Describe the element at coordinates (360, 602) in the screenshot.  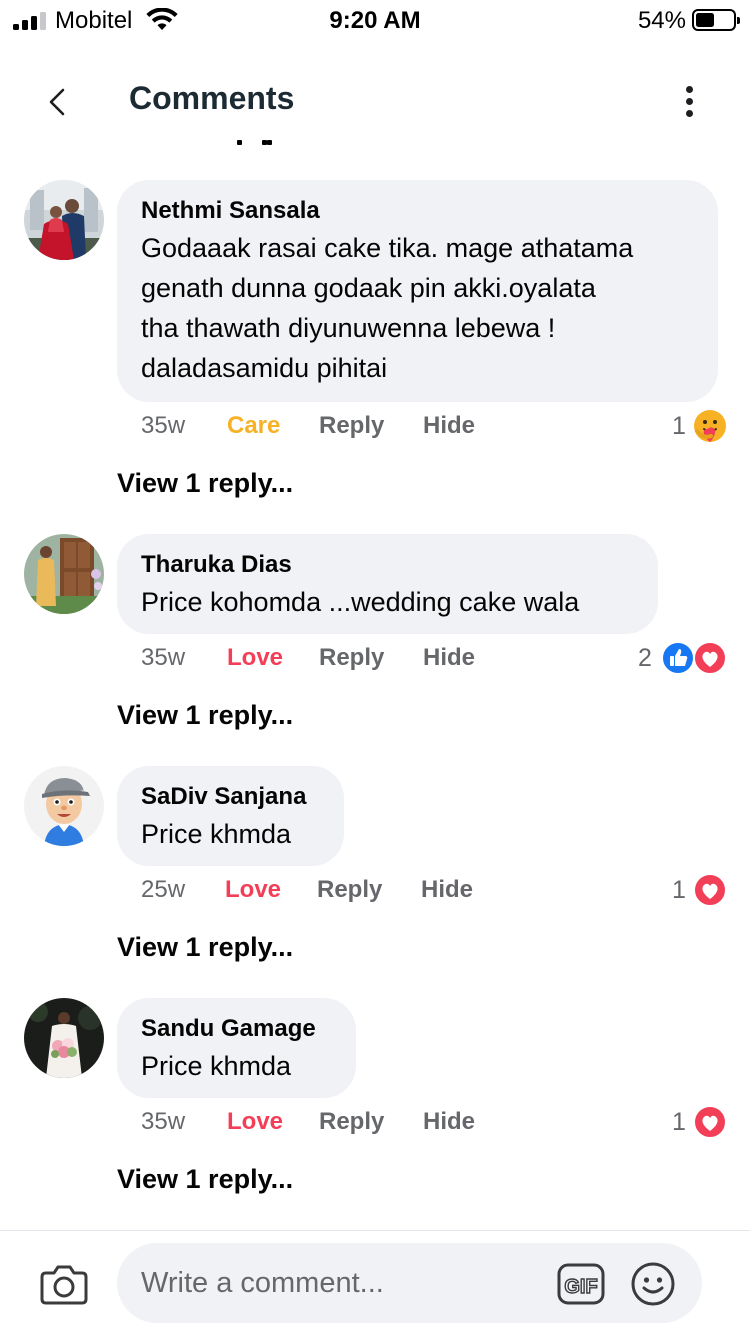
I see `comment-text: Price kohomda ...wedding cake wala` at that location.